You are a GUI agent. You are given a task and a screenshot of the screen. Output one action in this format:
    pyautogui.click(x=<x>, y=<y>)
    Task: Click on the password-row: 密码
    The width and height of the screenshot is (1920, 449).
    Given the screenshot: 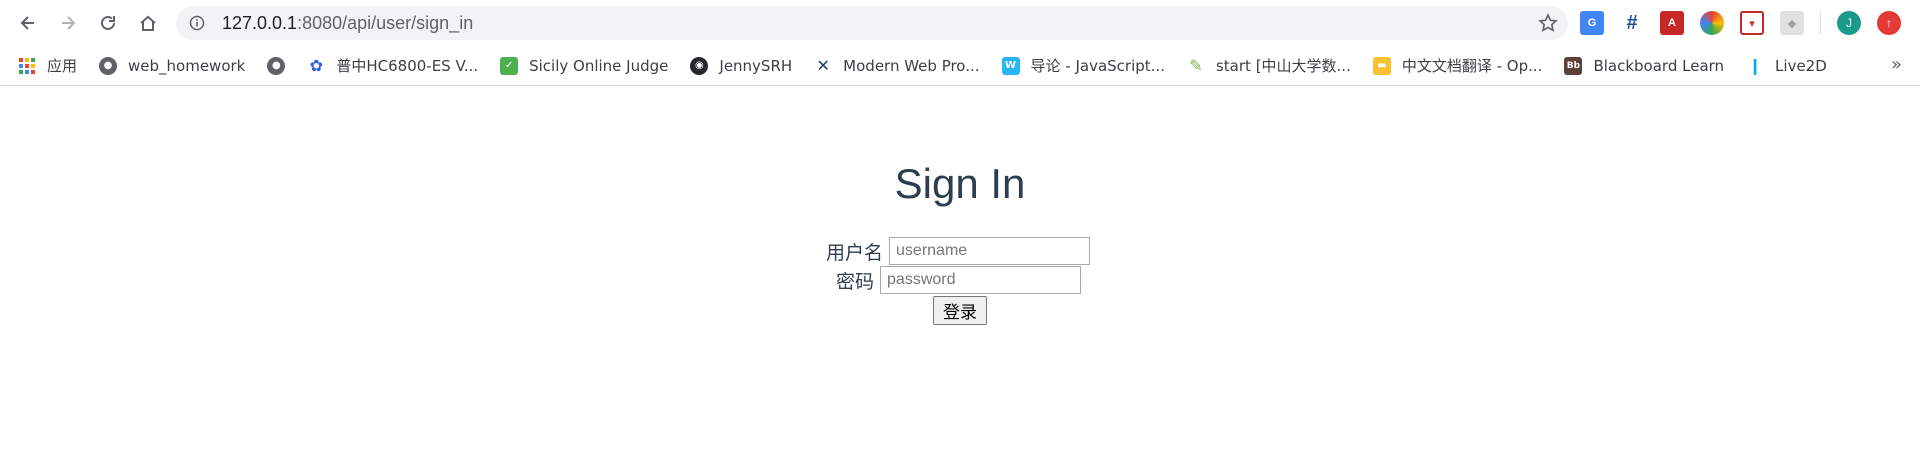 What is the action you would take?
    pyautogui.click(x=959, y=280)
    